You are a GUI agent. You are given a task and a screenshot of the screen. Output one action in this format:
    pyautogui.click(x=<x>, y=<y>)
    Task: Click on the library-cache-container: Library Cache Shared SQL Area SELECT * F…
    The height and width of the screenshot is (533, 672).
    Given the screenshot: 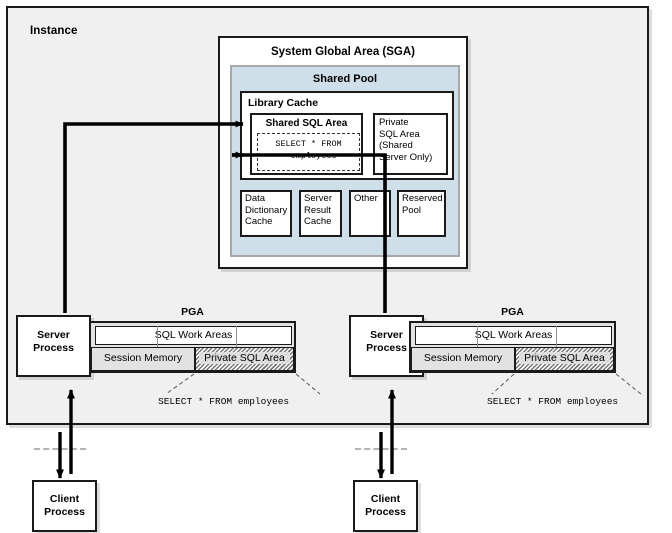 What is the action you would take?
    pyautogui.click(x=347, y=135)
    